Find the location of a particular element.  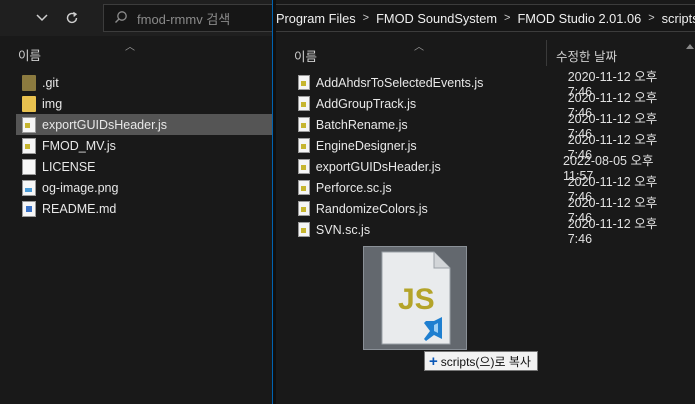

vertical-scrollbar is located at coordinates (689, 222).